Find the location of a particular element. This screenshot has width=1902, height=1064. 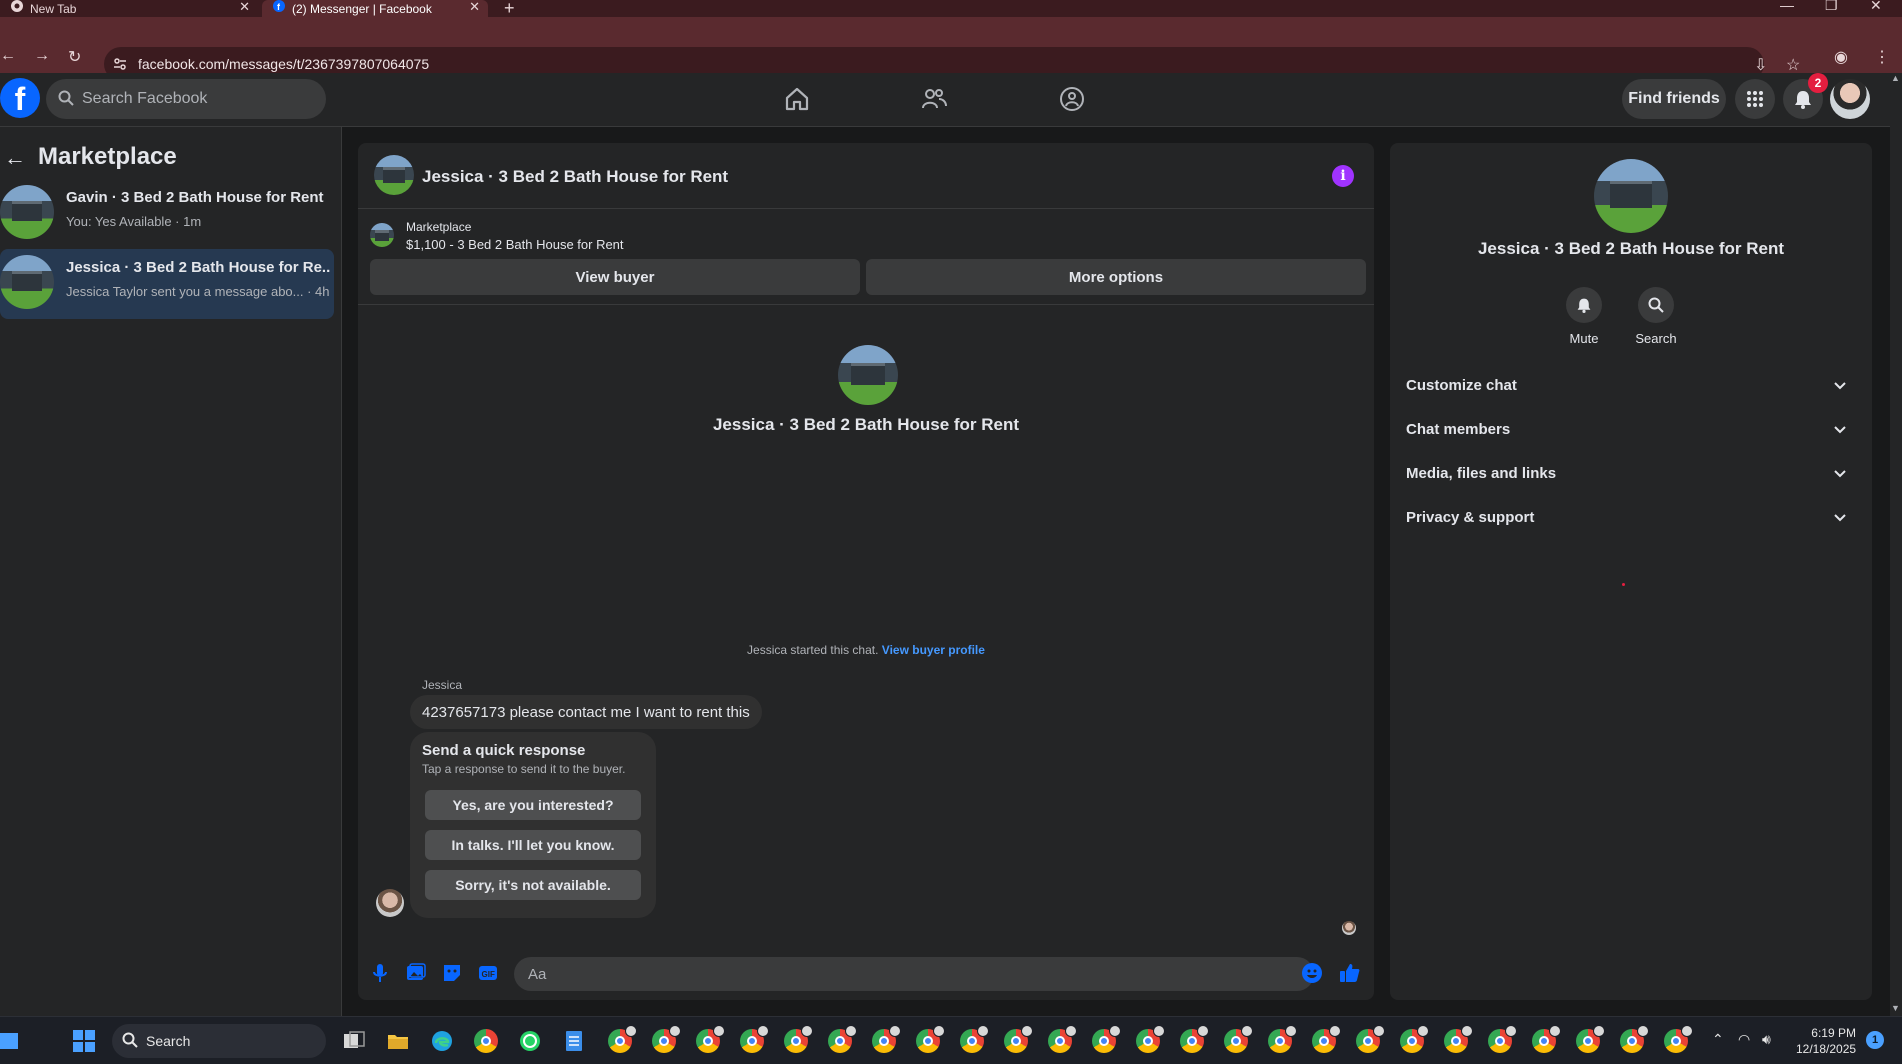

menu-kebab-icon: ⋮ is located at coordinates (1882, 57).